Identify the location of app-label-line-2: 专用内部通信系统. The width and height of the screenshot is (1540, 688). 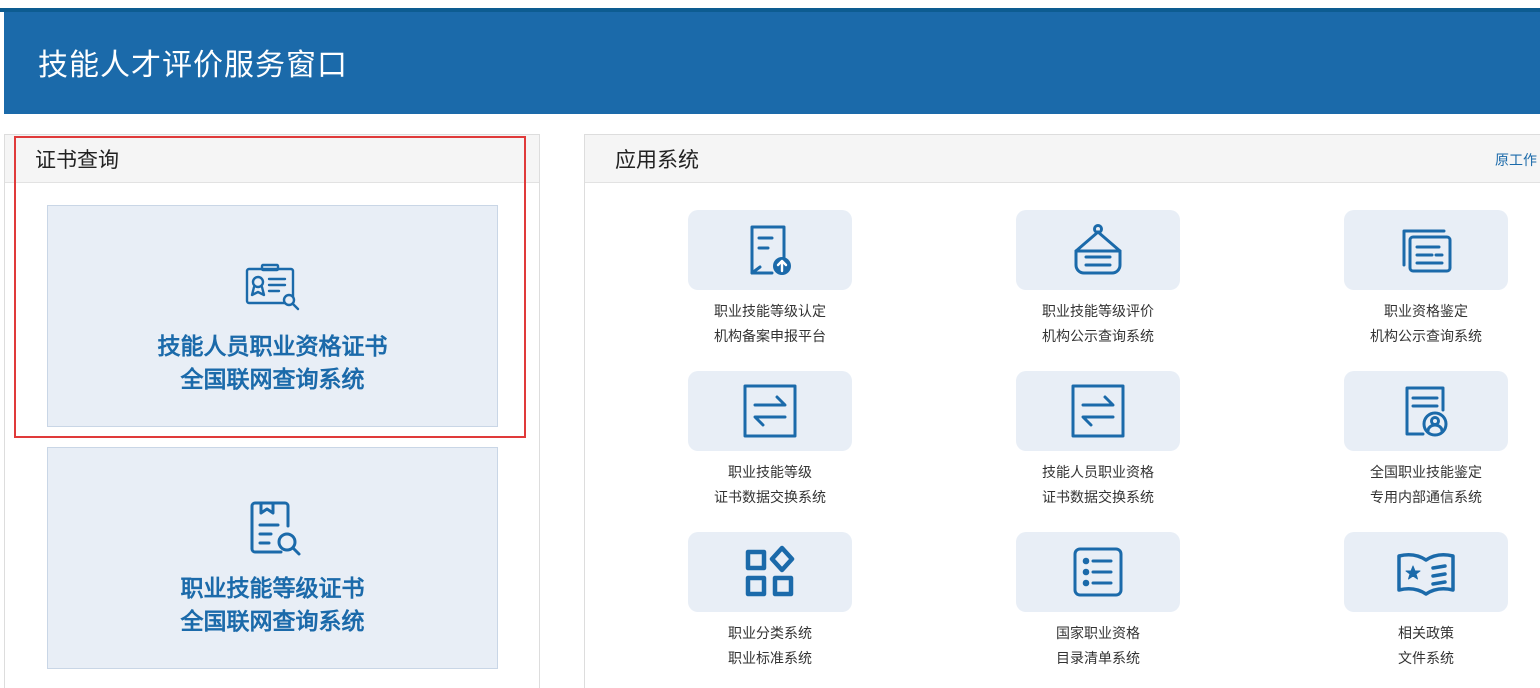
(1426, 498).